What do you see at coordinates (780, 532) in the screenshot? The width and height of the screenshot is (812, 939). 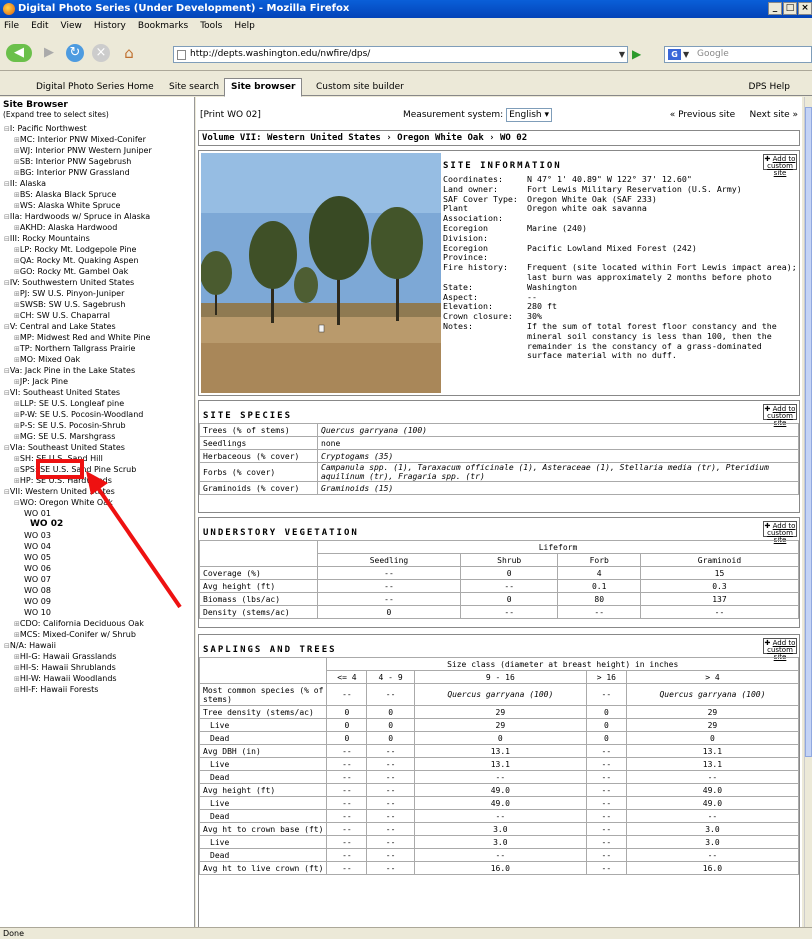 I see `add-understory-button: ✚ Add to custom site` at bounding box center [780, 532].